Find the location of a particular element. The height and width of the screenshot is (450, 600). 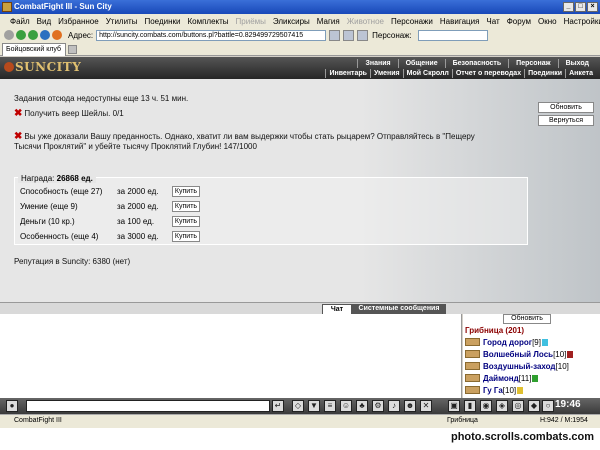

user-name: Город дорог is located at coordinates (507, 342).